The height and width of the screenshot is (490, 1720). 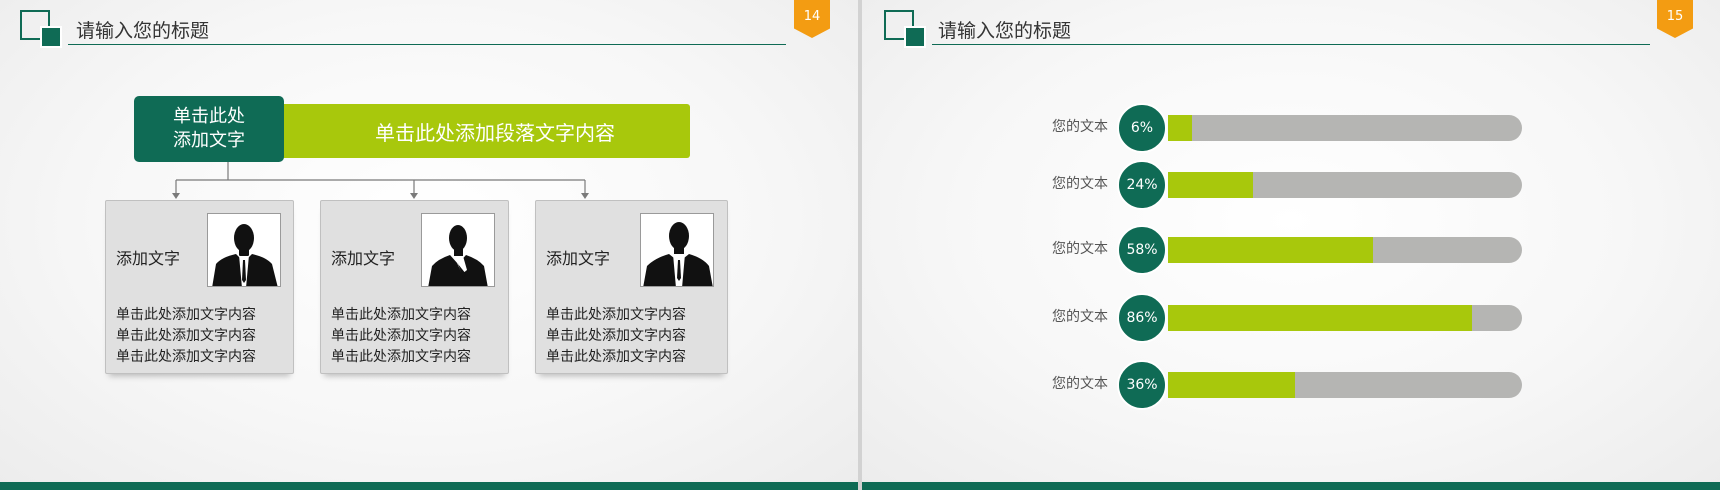 What do you see at coordinates (1142, 318) in the screenshot?
I see `percent-circle: 86%` at bounding box center [1142, 318].